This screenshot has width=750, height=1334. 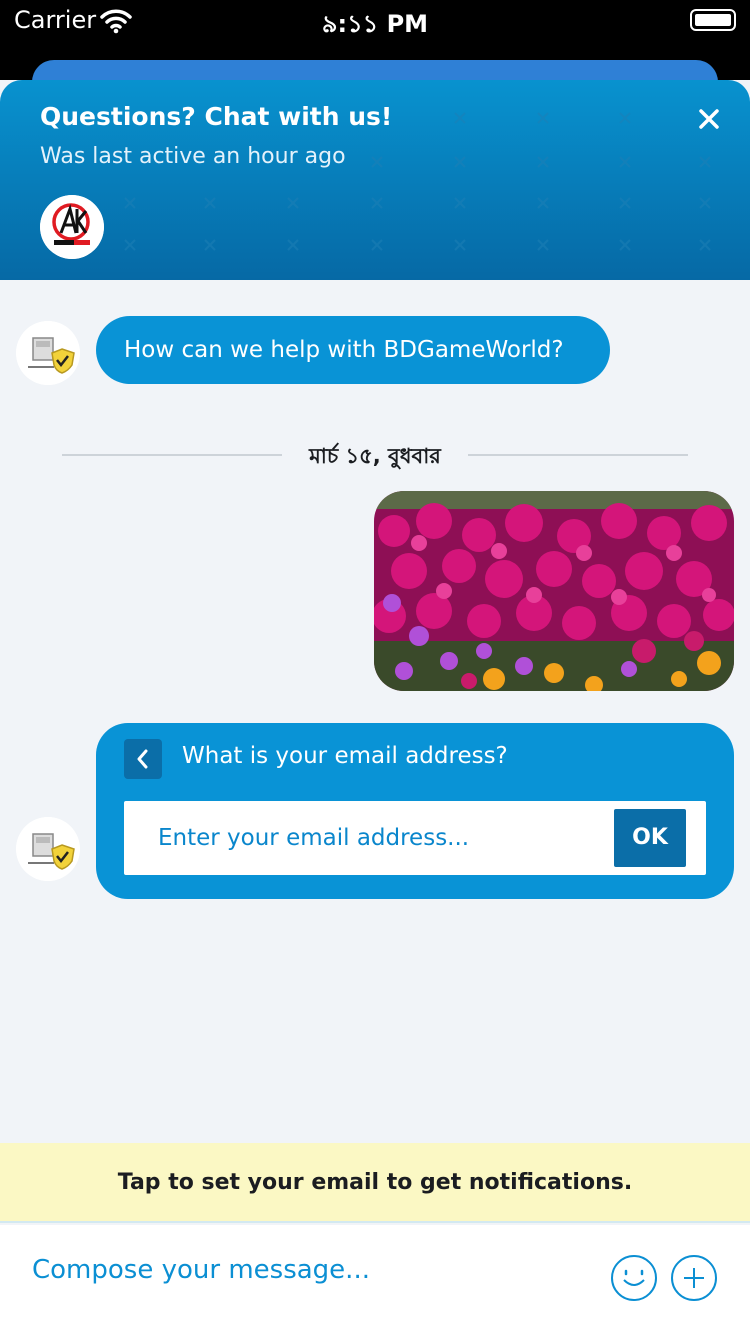 I want to click on email-input-box: OK, so click(x=415, y=838).